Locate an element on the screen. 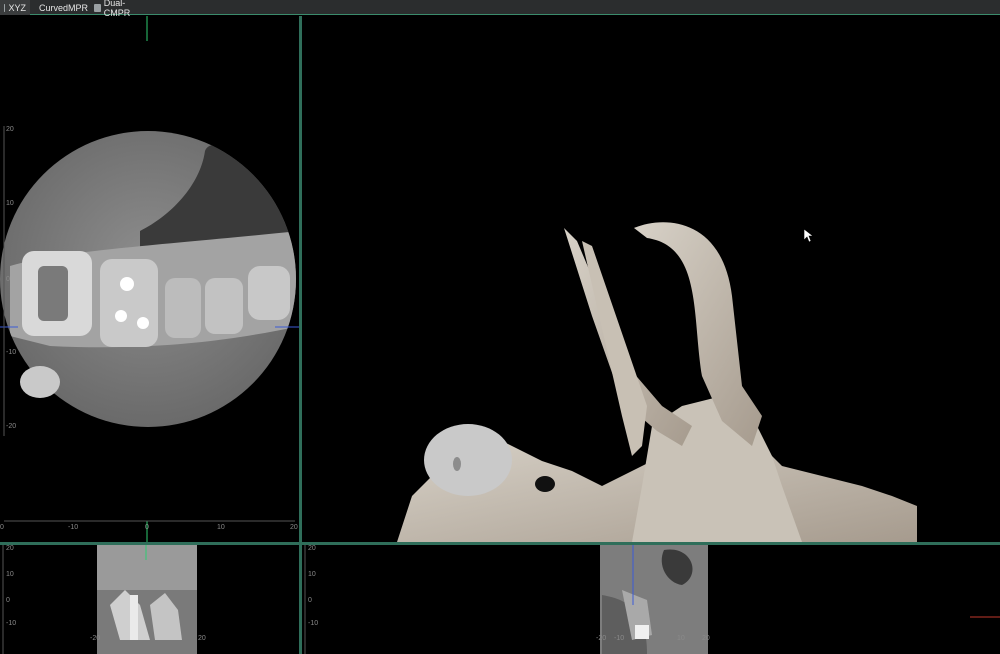  coronal-x-tick: 20 is located at coordinates (202, 638).